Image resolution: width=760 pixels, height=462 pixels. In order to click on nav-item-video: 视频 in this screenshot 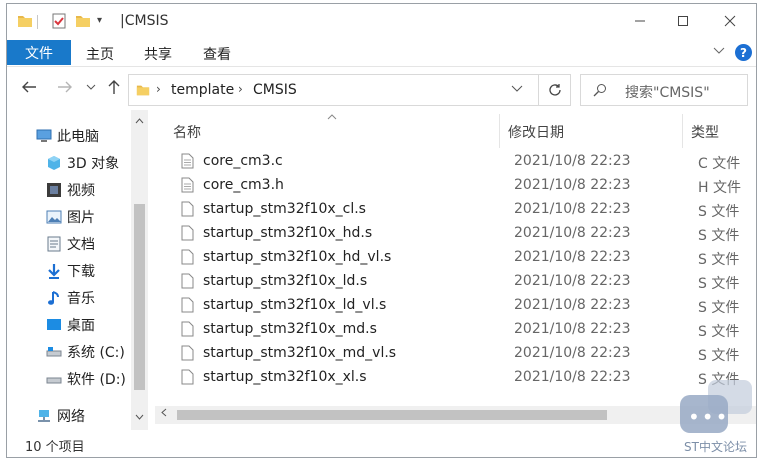, I will do `click(70, 190)`.